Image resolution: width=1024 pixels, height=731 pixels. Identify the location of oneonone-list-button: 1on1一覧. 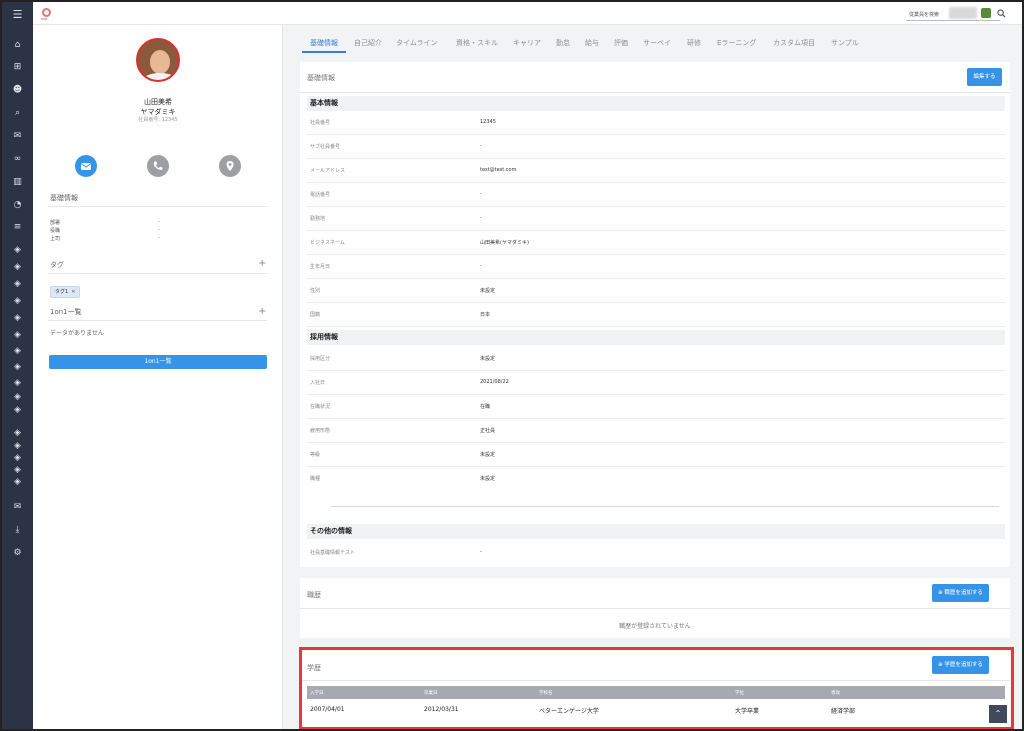
(158, 362).